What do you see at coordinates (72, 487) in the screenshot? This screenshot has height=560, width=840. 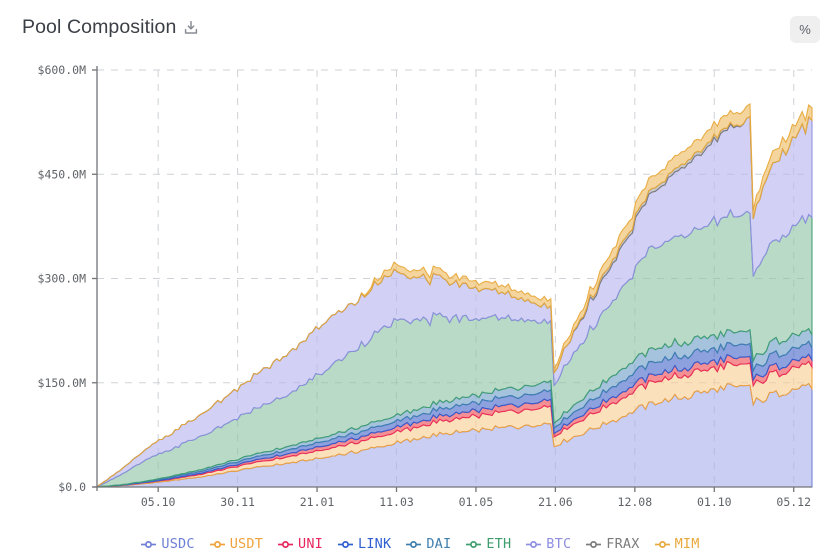 I see `y-axis-tick-label: $0.0` at bounding box center [72, 487].